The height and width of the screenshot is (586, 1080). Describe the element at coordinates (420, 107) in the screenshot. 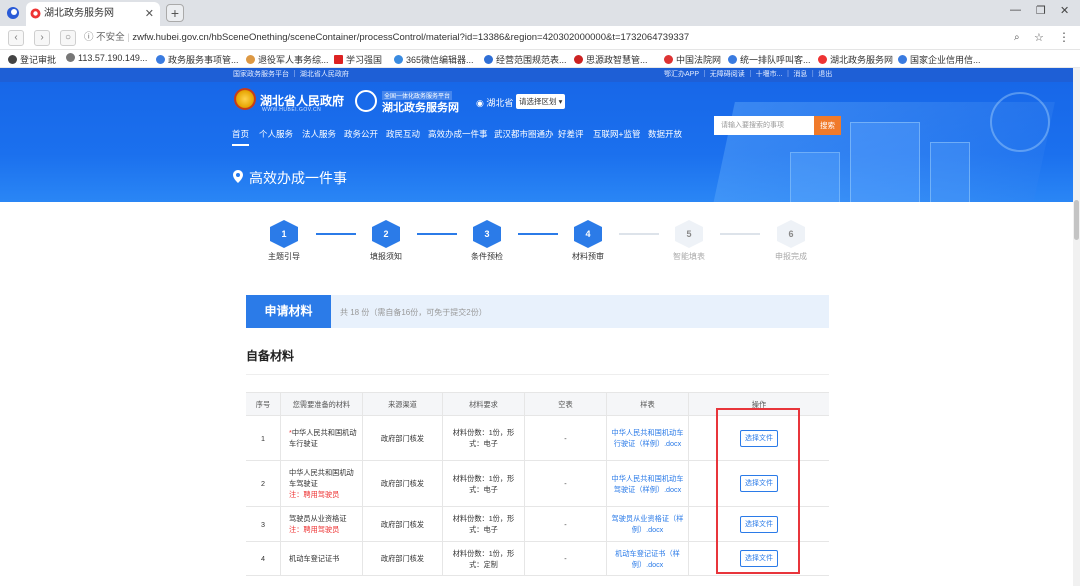

I see `service-title: 湖北政务服务网` at that location.